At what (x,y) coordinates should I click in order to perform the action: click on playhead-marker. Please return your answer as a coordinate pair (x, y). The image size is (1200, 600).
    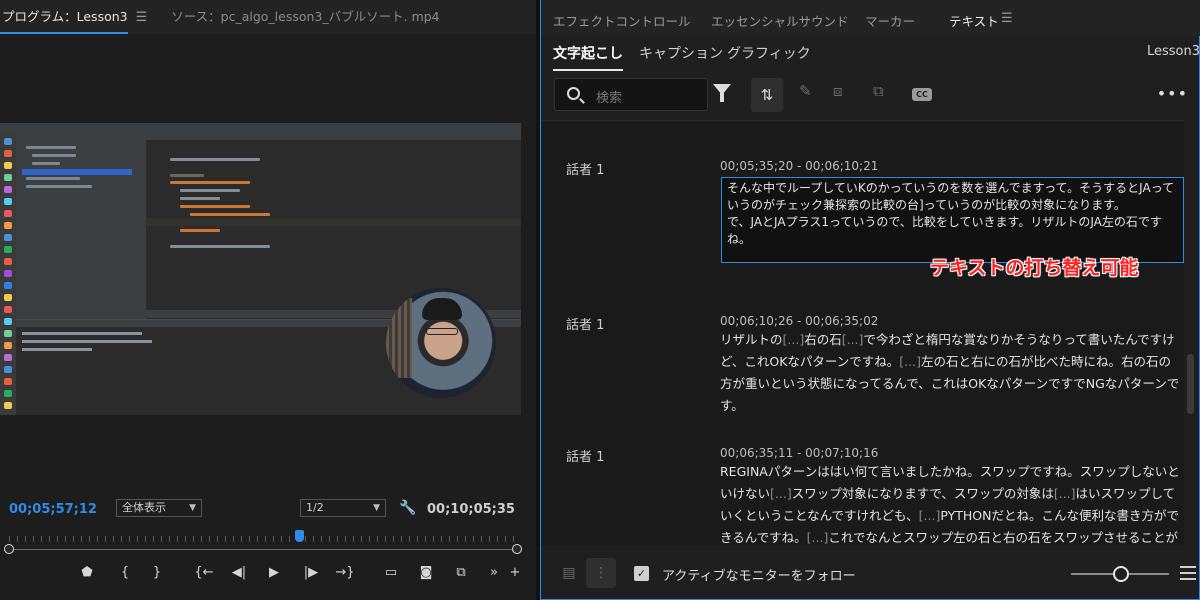
    Looking at the image, I should click on (299, 536).